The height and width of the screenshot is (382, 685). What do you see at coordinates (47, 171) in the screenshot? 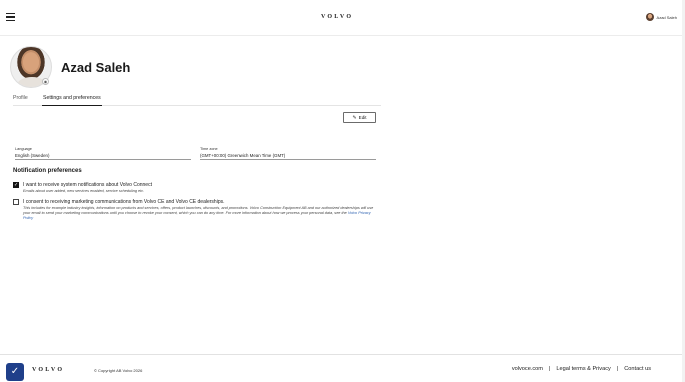
I see `notification-preferences-heading: Notification preferences` at bounding box center [47, 171].